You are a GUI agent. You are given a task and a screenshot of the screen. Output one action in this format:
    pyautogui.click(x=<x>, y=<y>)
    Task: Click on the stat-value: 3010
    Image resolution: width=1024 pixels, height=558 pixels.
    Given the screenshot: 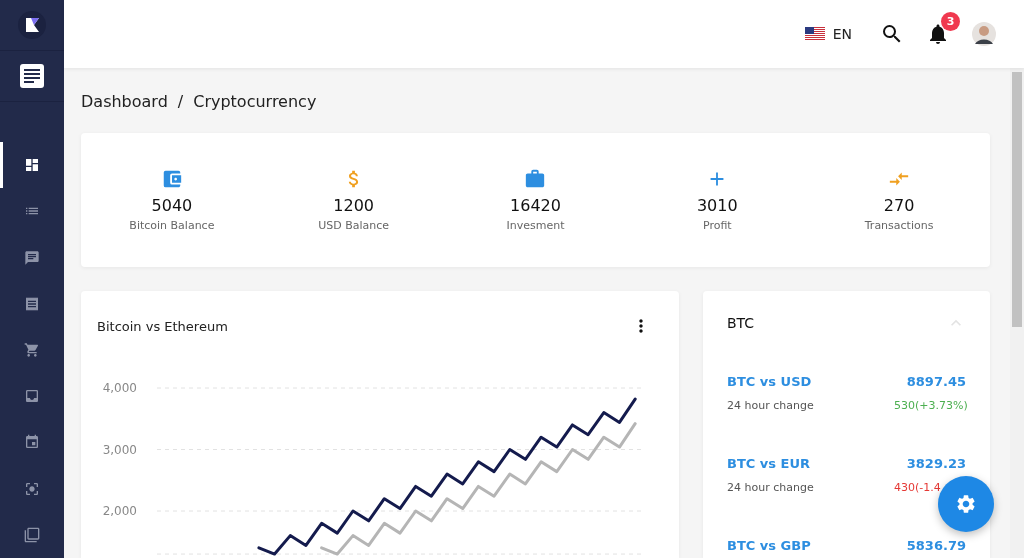 What is the action you would take?
    pyautogui.click(x=717, y=205)
    